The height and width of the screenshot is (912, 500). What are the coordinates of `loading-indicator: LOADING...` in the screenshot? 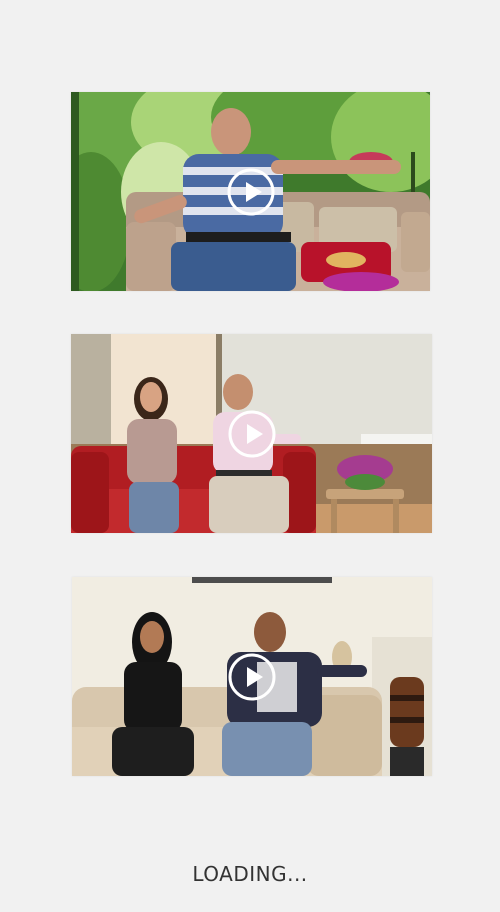 It's located at (250, 874).